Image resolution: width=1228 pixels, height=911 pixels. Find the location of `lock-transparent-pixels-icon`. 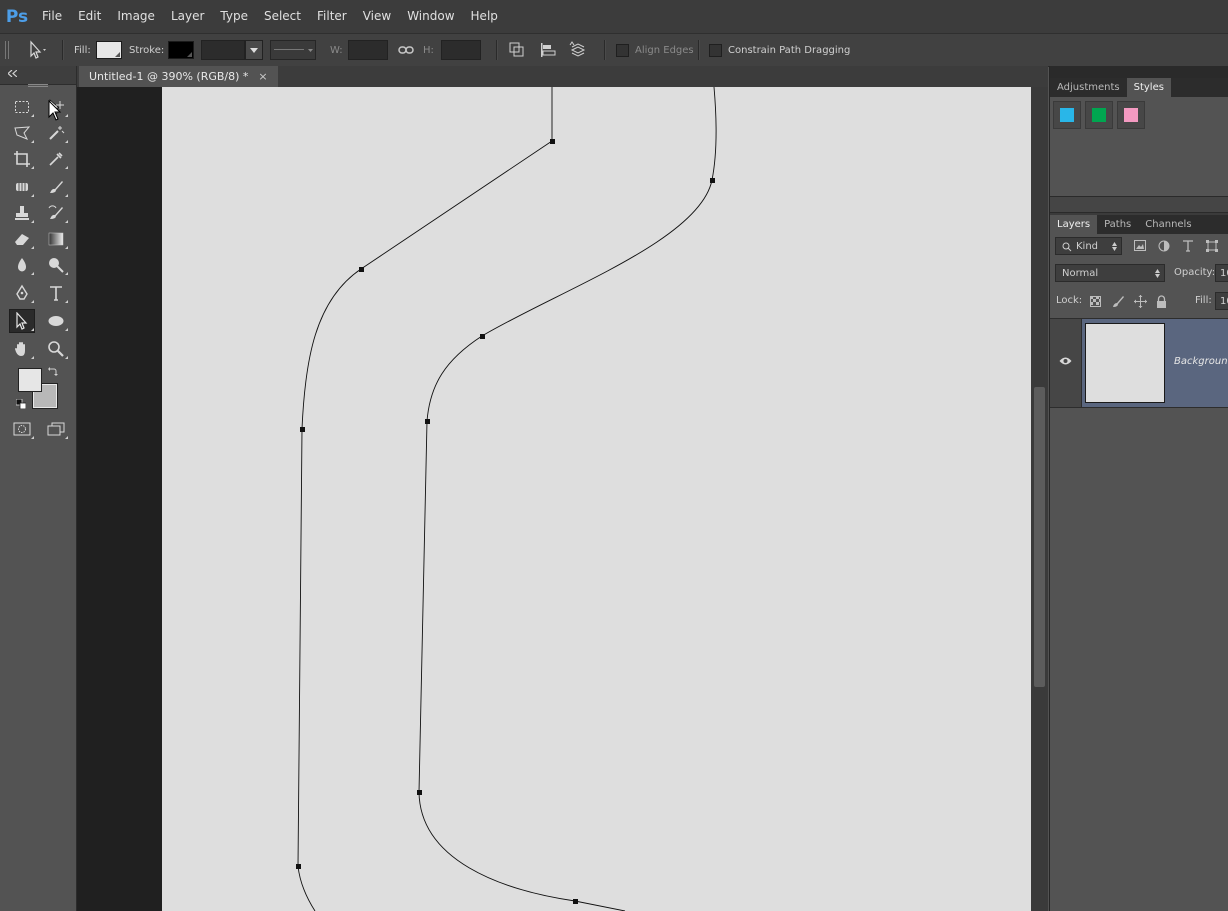

lock-transparent-pixels-icon is located at coordinates (1095, 301).